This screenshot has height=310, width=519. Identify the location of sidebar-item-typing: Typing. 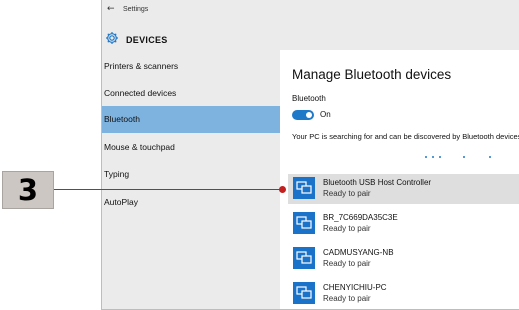
(190, 174).